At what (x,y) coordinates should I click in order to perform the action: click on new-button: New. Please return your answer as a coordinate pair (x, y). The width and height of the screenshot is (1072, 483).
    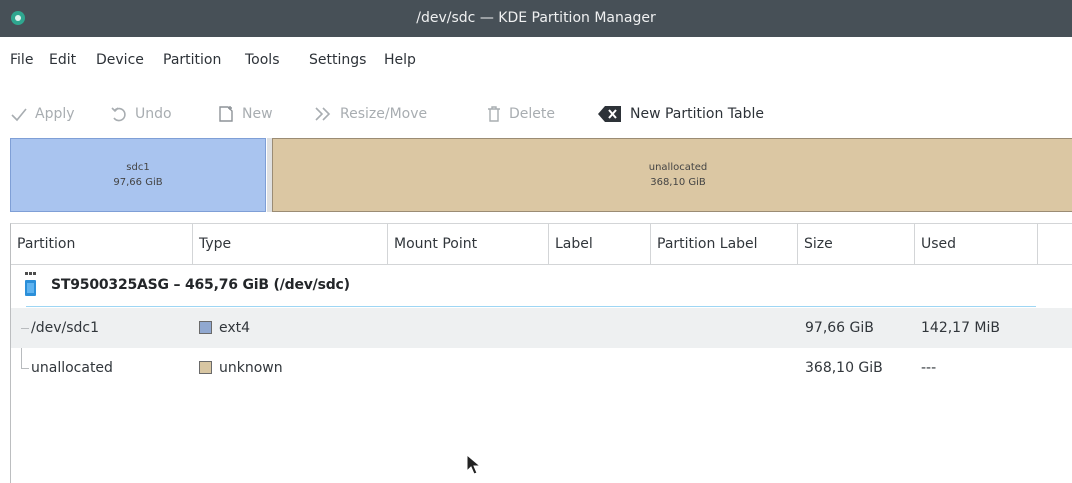
    Looking at the image, I should click on (245, 114).